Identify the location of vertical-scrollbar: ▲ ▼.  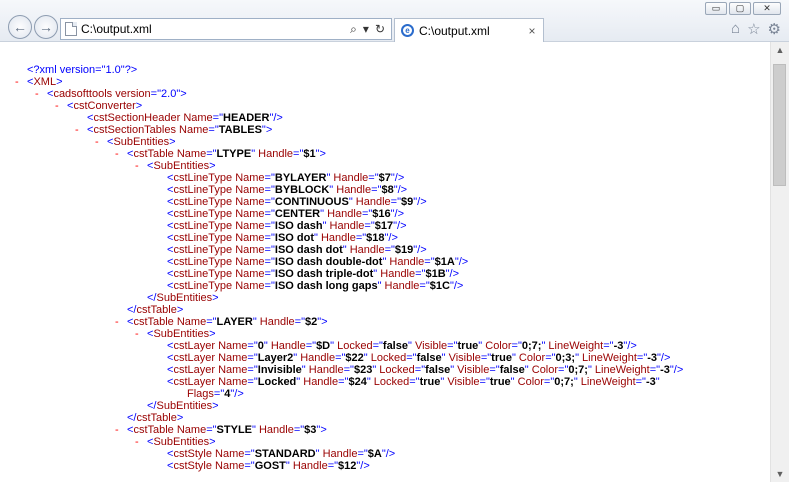
(779, 262).